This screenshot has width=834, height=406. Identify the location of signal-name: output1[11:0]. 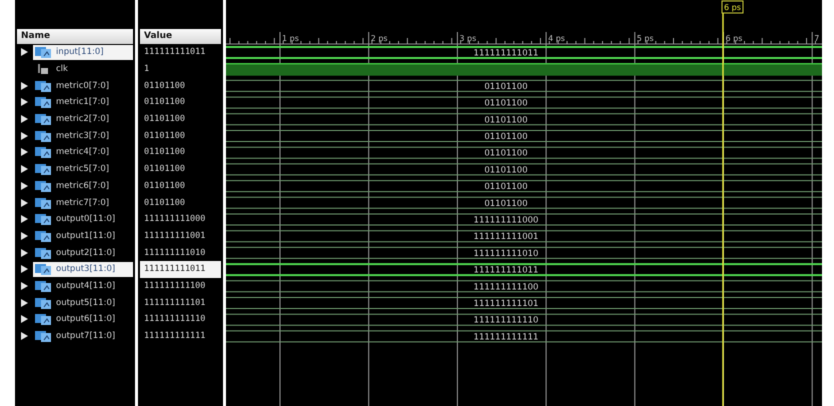
(86, 235).